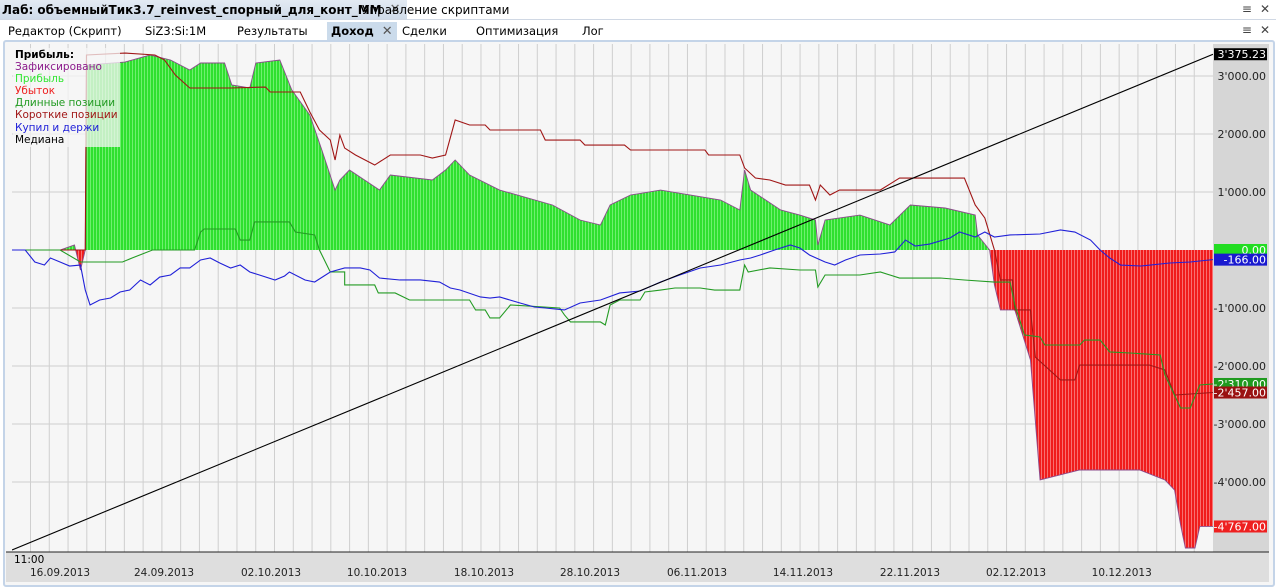  What do you see at coordinates (1245, 260) in the screenshot?
I see `value-label: -166.00` at bounding box center [1245, 260].